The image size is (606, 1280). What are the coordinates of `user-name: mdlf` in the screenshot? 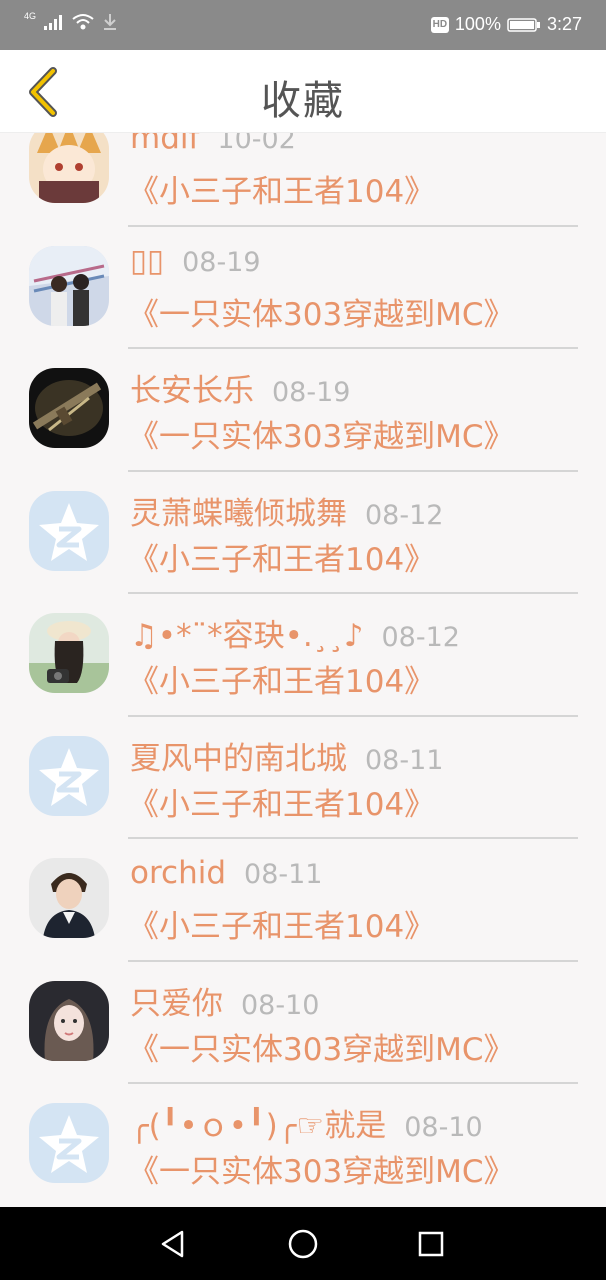 It's located at (164, 144).